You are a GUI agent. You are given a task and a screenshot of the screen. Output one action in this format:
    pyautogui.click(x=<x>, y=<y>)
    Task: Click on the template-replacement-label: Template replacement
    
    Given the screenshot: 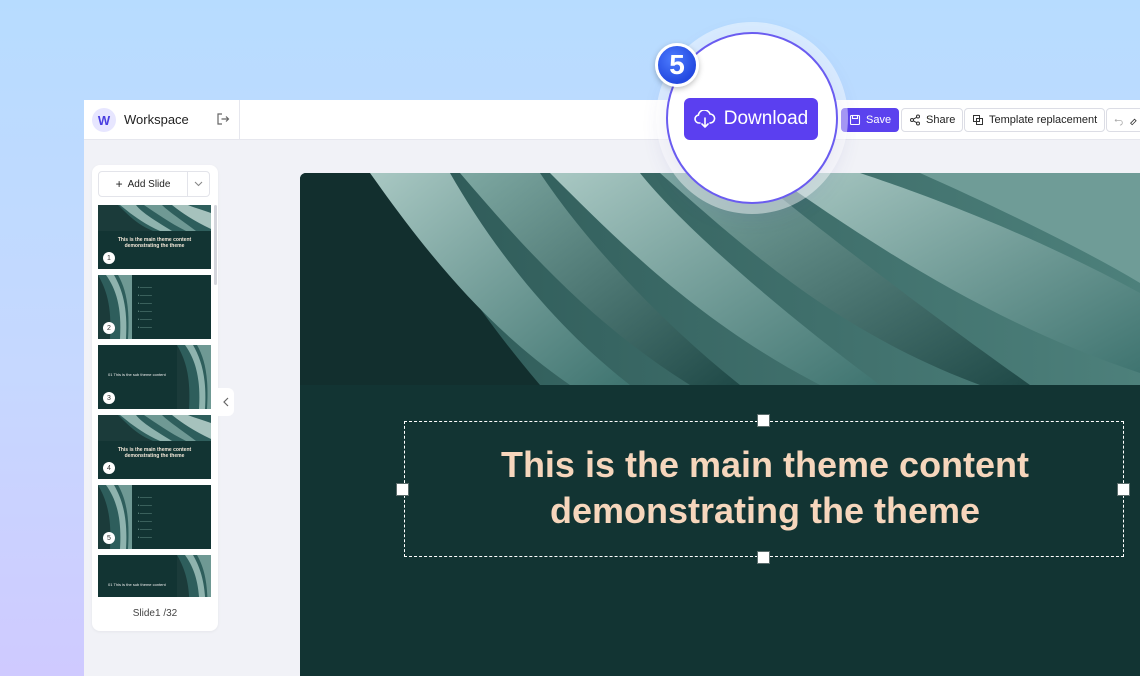 What is the action you would take?
    pyautogui.click(x=1043, y=120)
    